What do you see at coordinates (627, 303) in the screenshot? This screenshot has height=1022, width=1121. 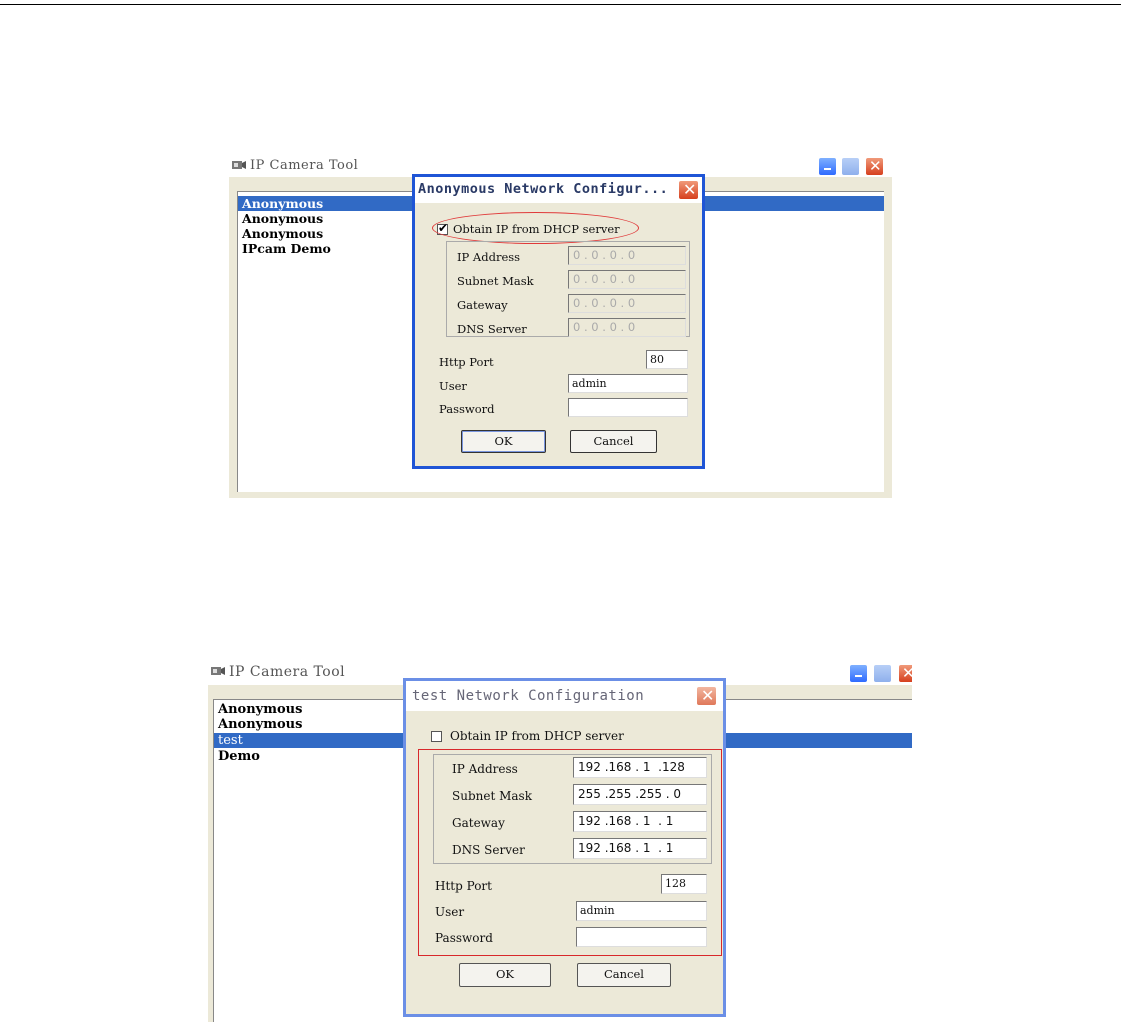 I see `gateway-field: 0 . 0 . 0 . 0` at bounding box center [627, 303].